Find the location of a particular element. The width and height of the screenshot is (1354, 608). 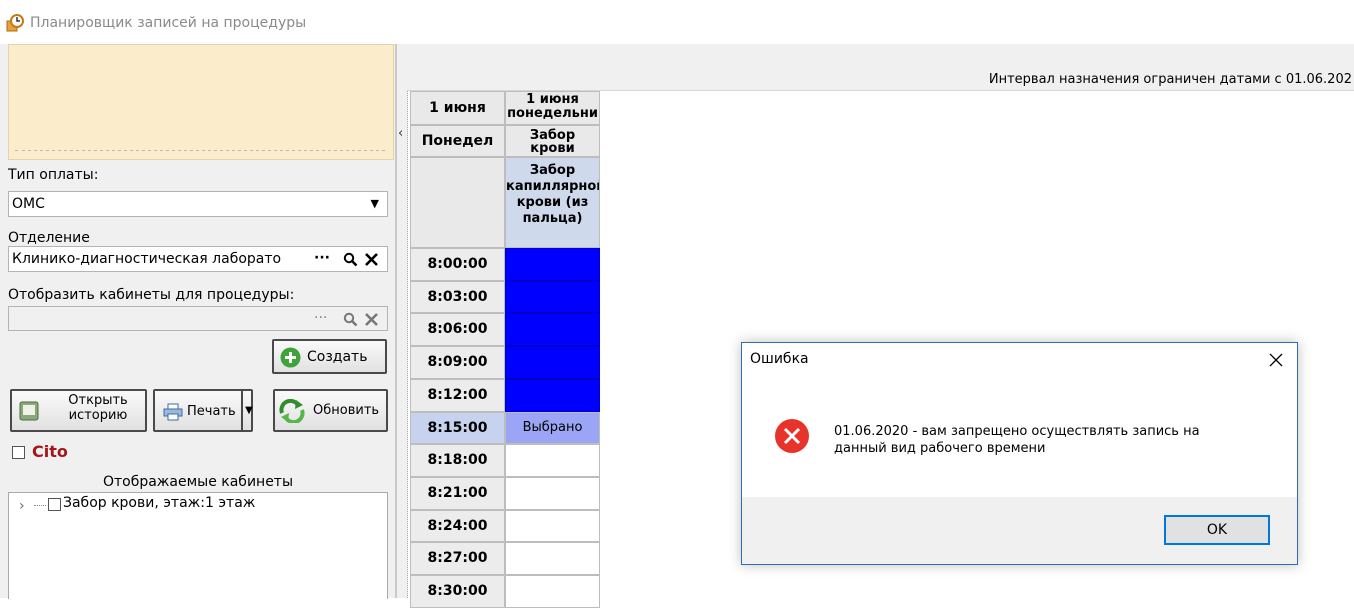

time-cell: 8:06:00 is located at coordinates (457, 329).